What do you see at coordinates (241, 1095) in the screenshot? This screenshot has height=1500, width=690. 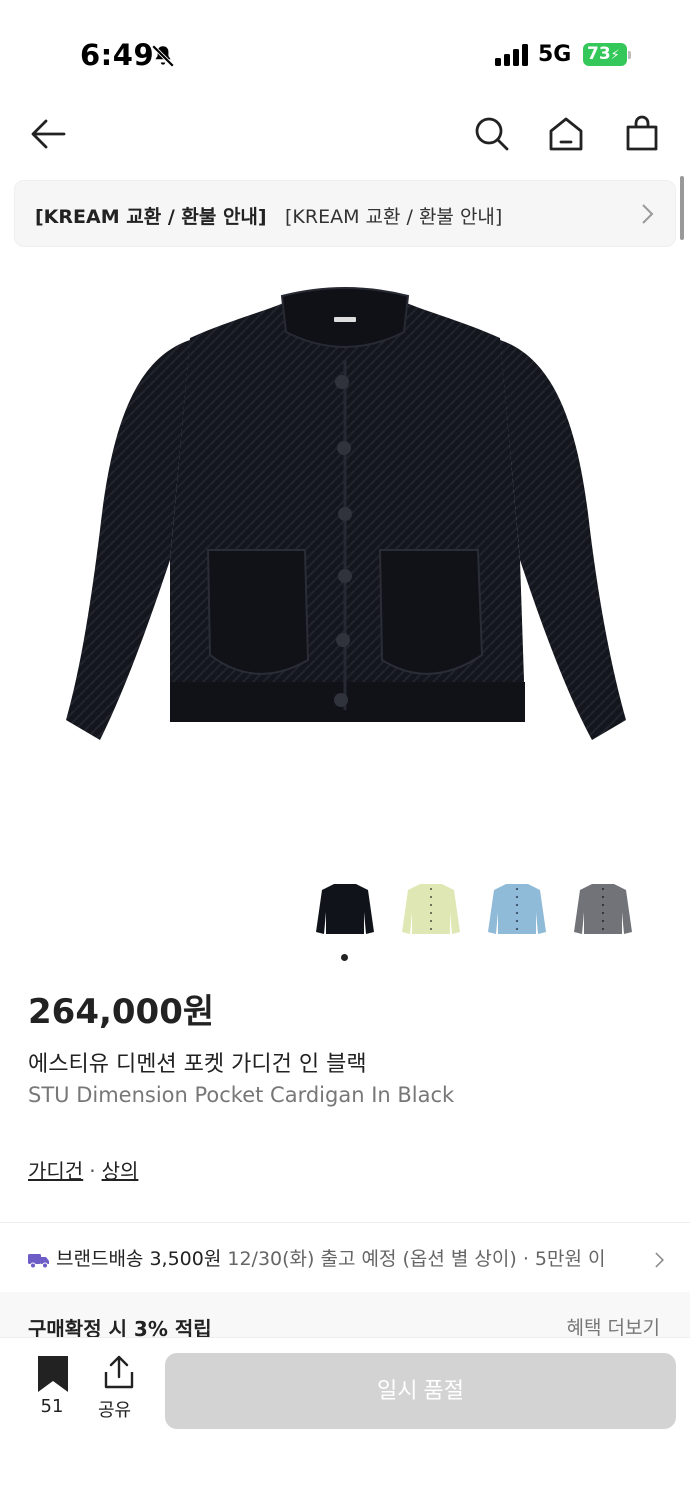 I see `product-name-en: STU Dimension Pocket Cardigan In Black` at bounding box center [241, 1095].